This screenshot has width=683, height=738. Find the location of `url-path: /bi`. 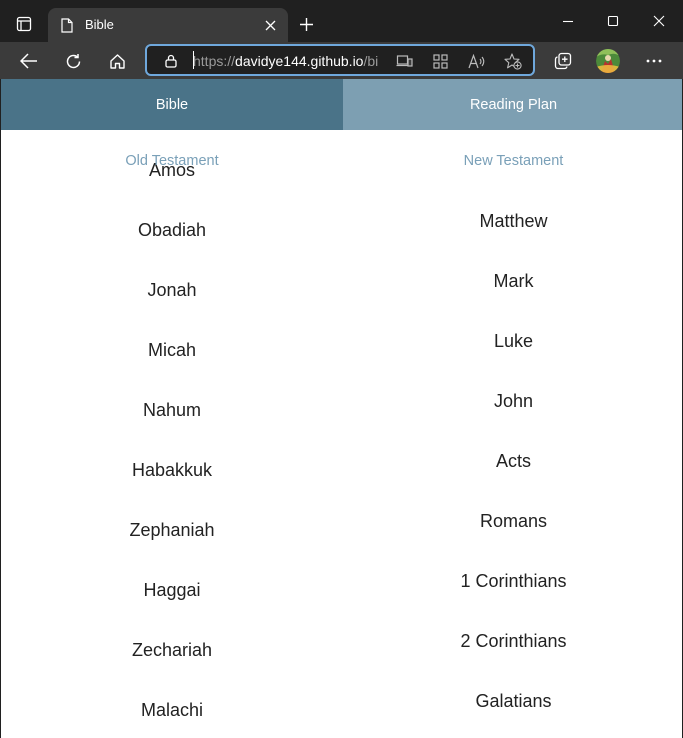

url-path: /bi is located at coordinates (371, 61).